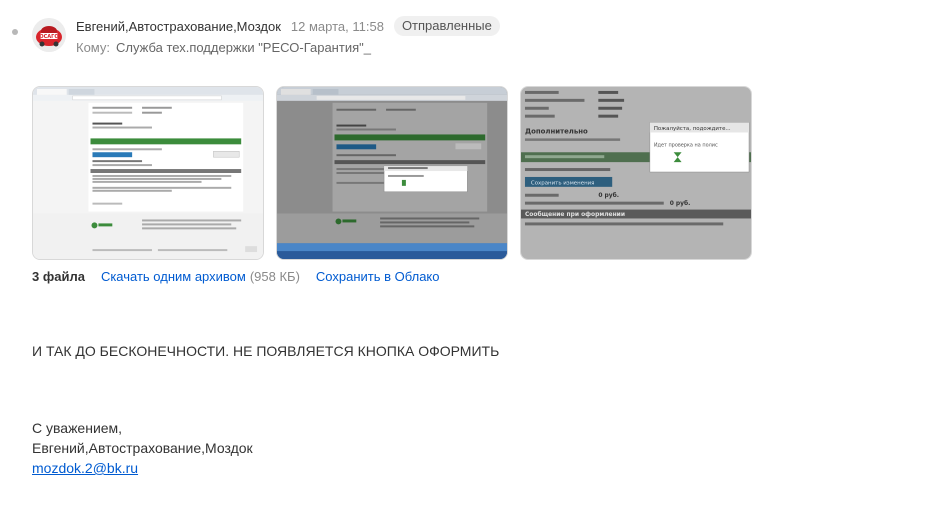  Describe the element at coordinates (15, 32) in the screenshot. I see `unread-indicator` at that location.